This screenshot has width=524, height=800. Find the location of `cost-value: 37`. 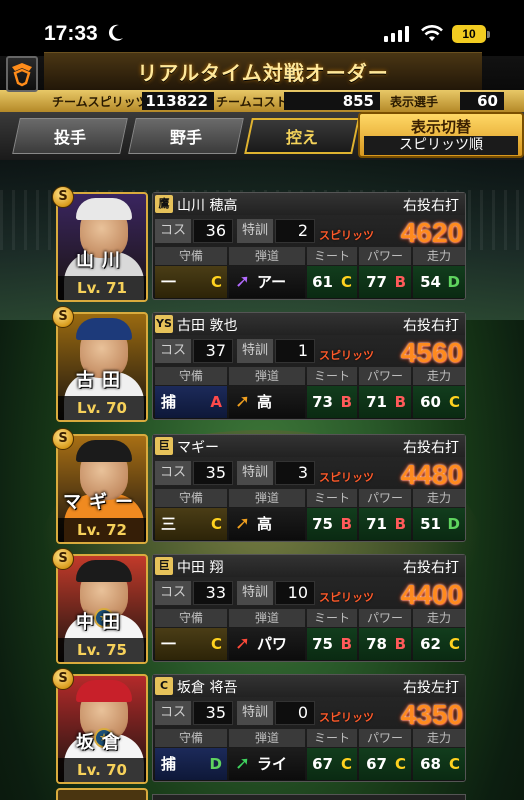

cost-value: 37 is located at coordinates (213, 351).